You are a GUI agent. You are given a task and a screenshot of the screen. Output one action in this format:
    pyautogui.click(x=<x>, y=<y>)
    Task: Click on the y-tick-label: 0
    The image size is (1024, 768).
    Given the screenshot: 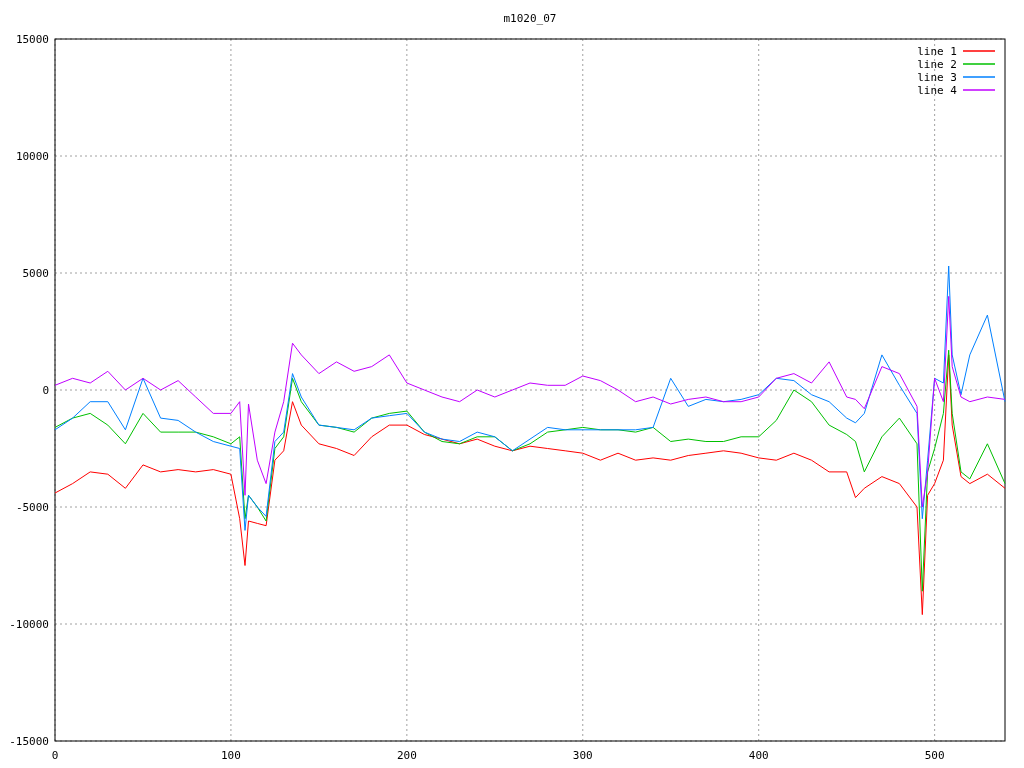 What is the action you would take?
    pyautogui.click(x=45, y=390)
    